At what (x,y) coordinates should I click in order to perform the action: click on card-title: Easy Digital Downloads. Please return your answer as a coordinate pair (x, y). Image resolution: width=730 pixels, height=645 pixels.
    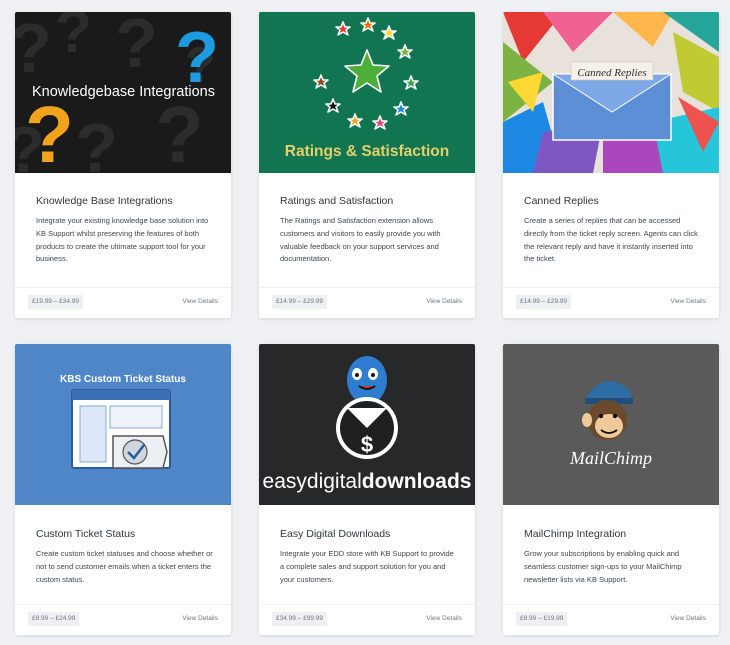
    Looking at the image, I should click on (335, 534).